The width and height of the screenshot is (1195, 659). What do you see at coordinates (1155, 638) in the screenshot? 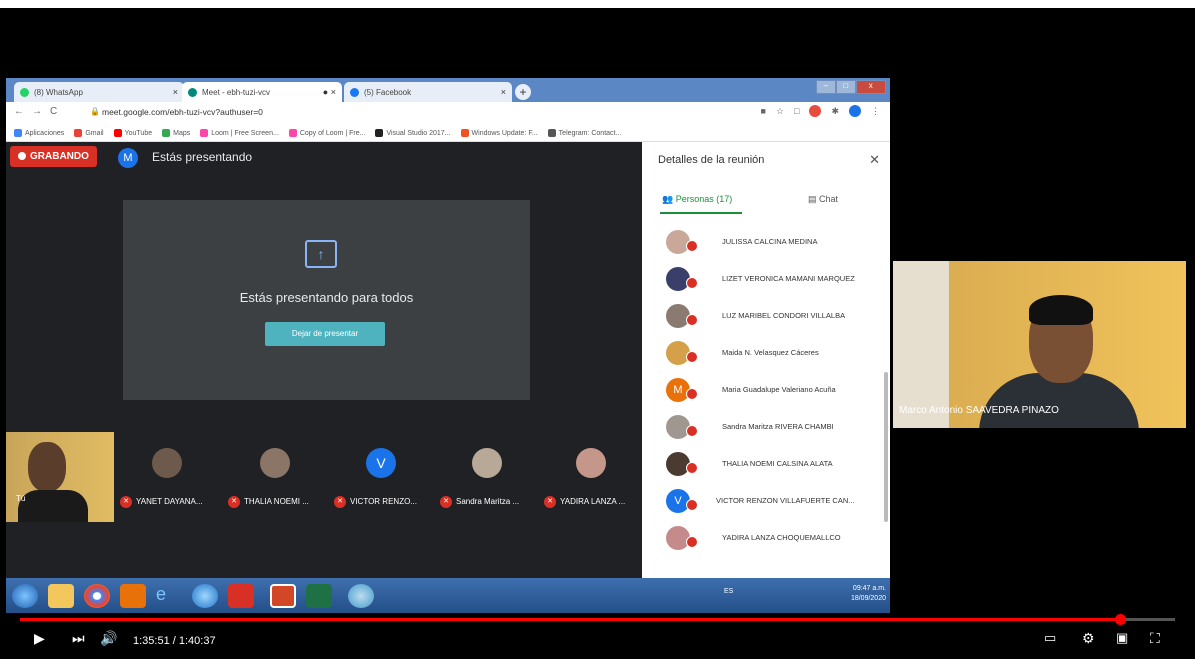
I see `fullscreen-icon: ⛶` at bounding box center [1155, 638].